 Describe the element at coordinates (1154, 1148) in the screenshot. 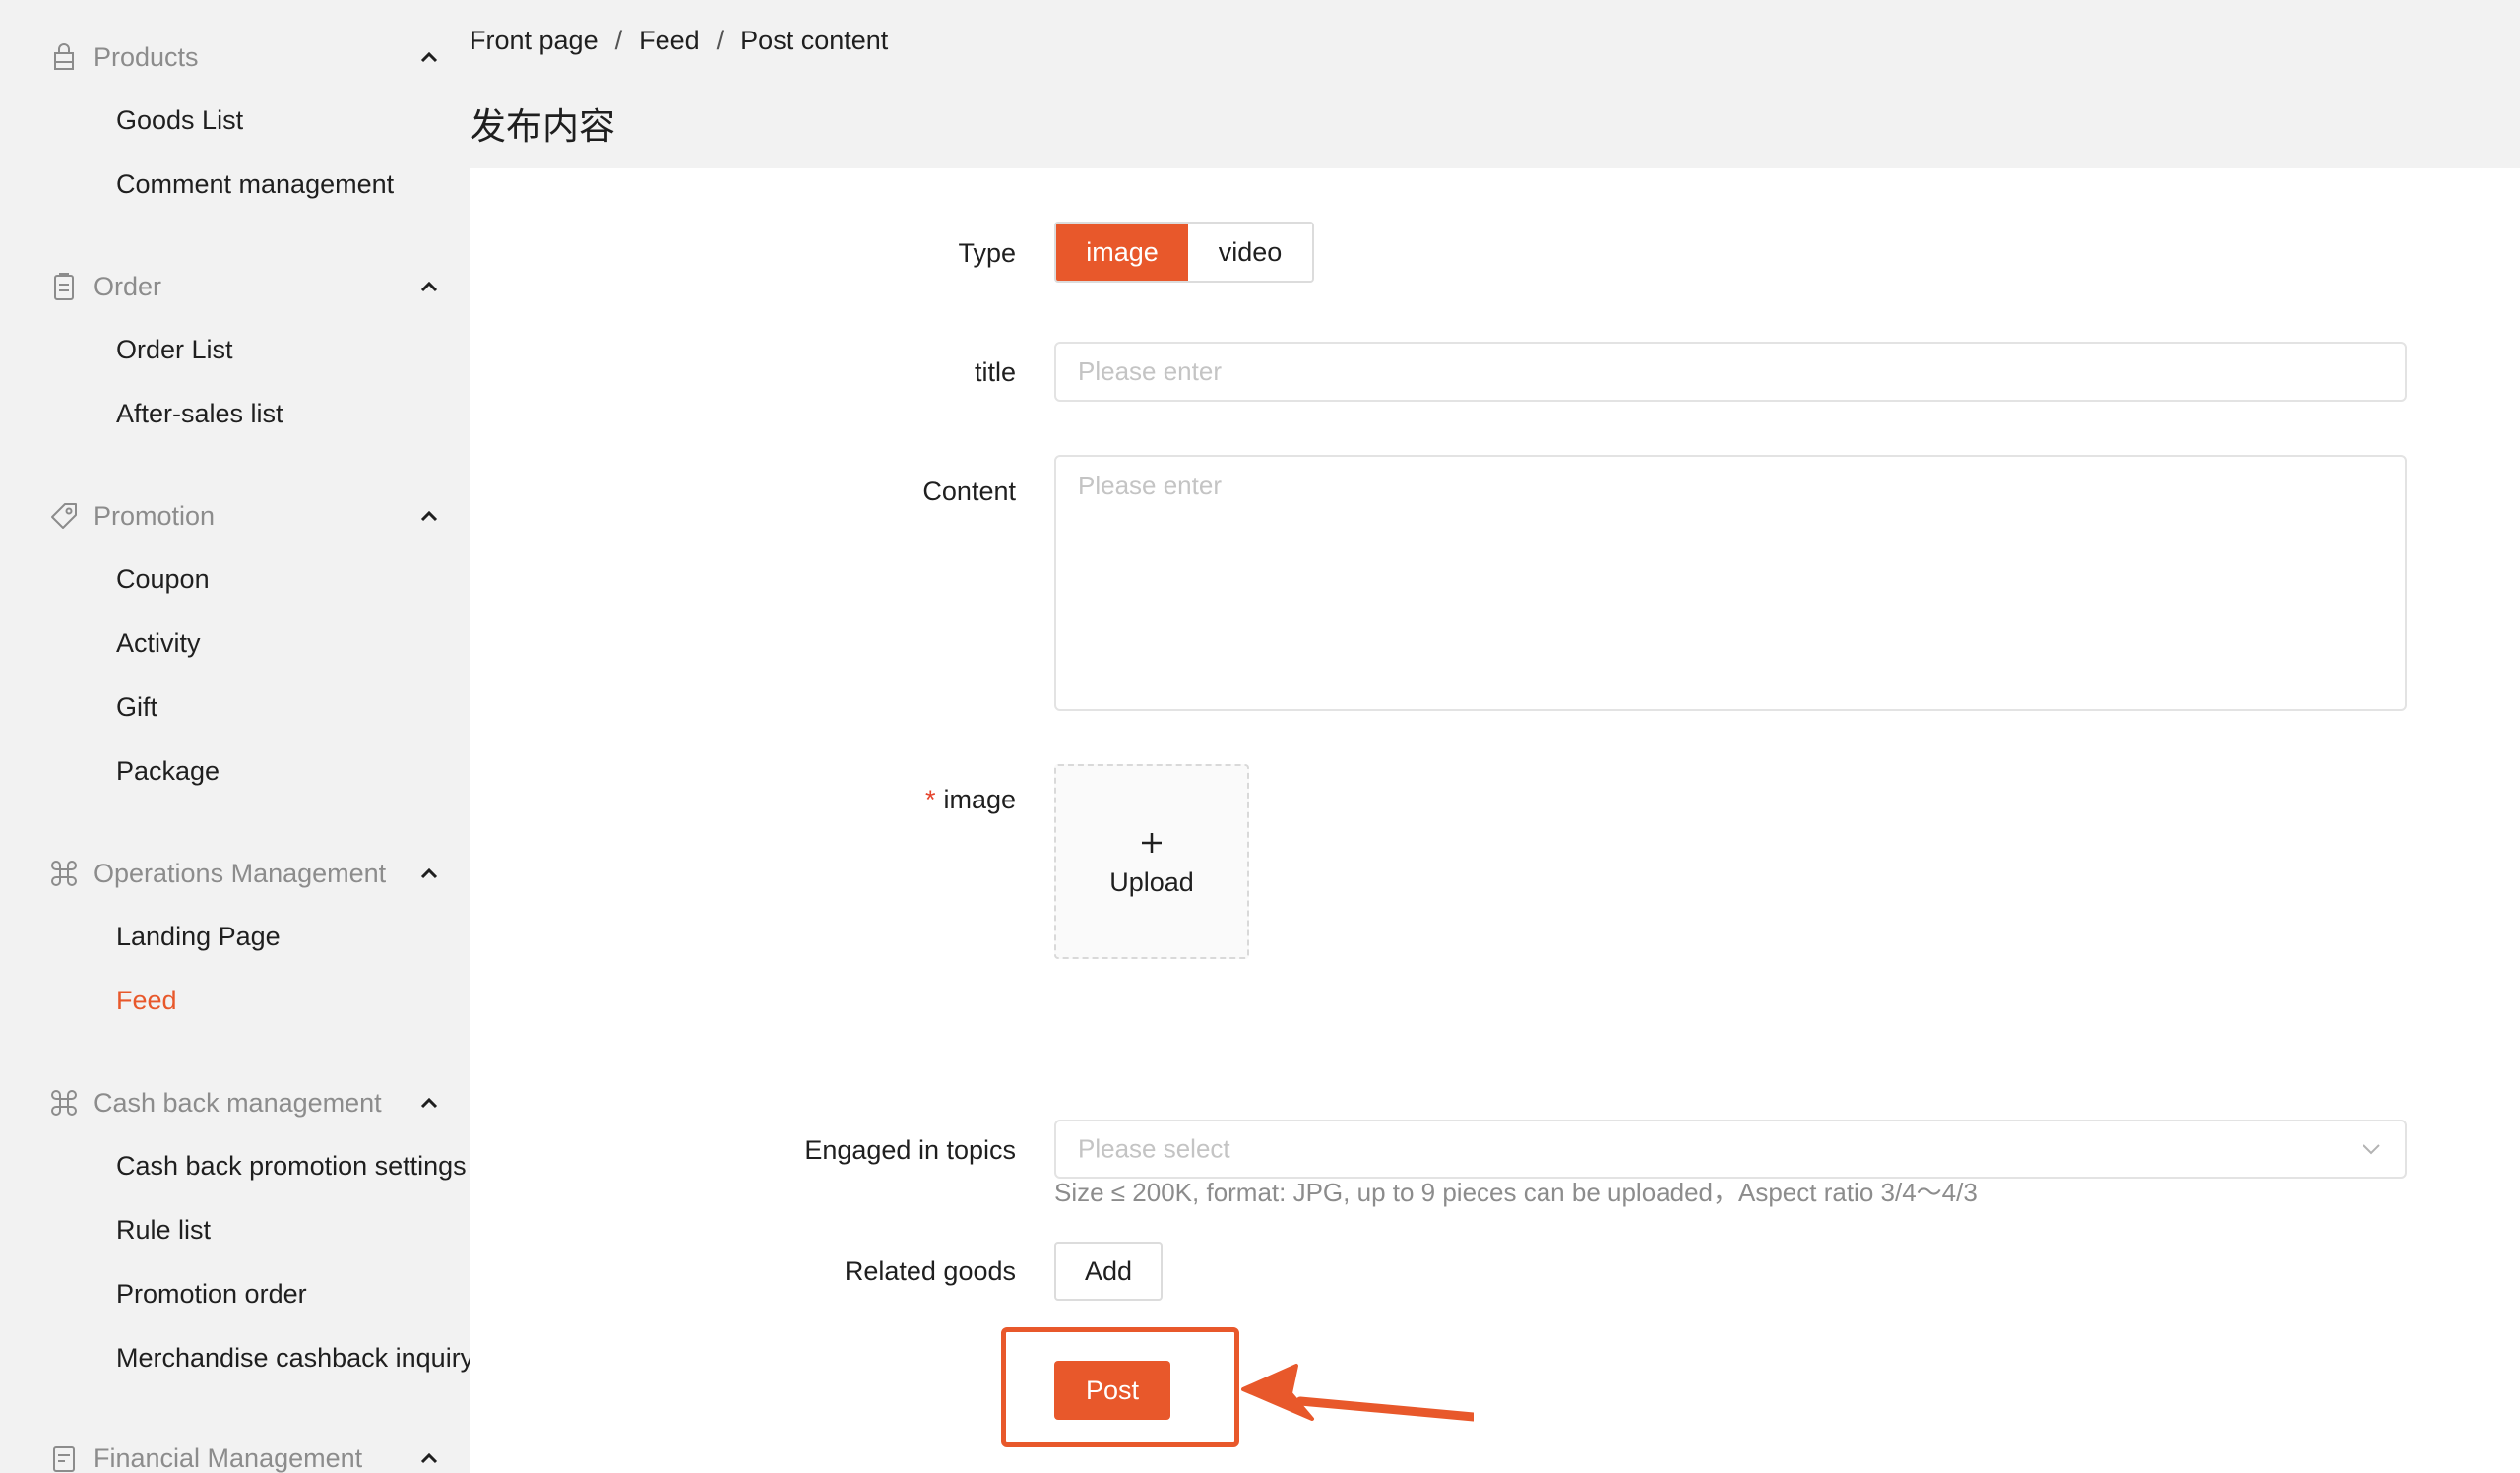

I see `topics-placeholder: Please select` at that location.